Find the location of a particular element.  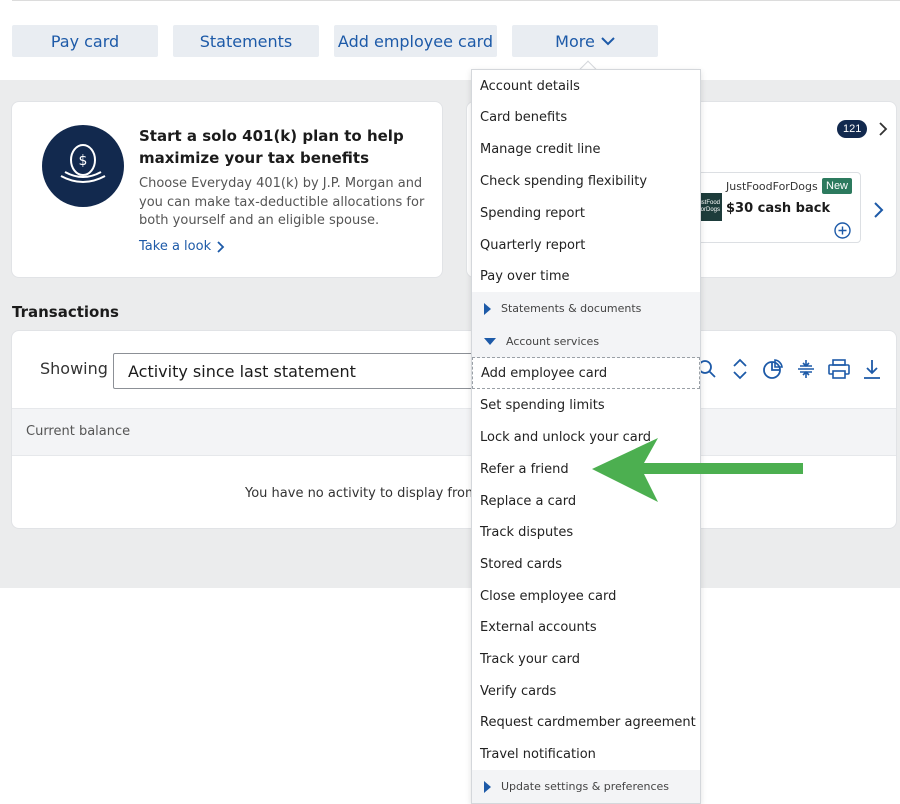

take-a-look-link: Take a look is located at coordinates (182, 246).